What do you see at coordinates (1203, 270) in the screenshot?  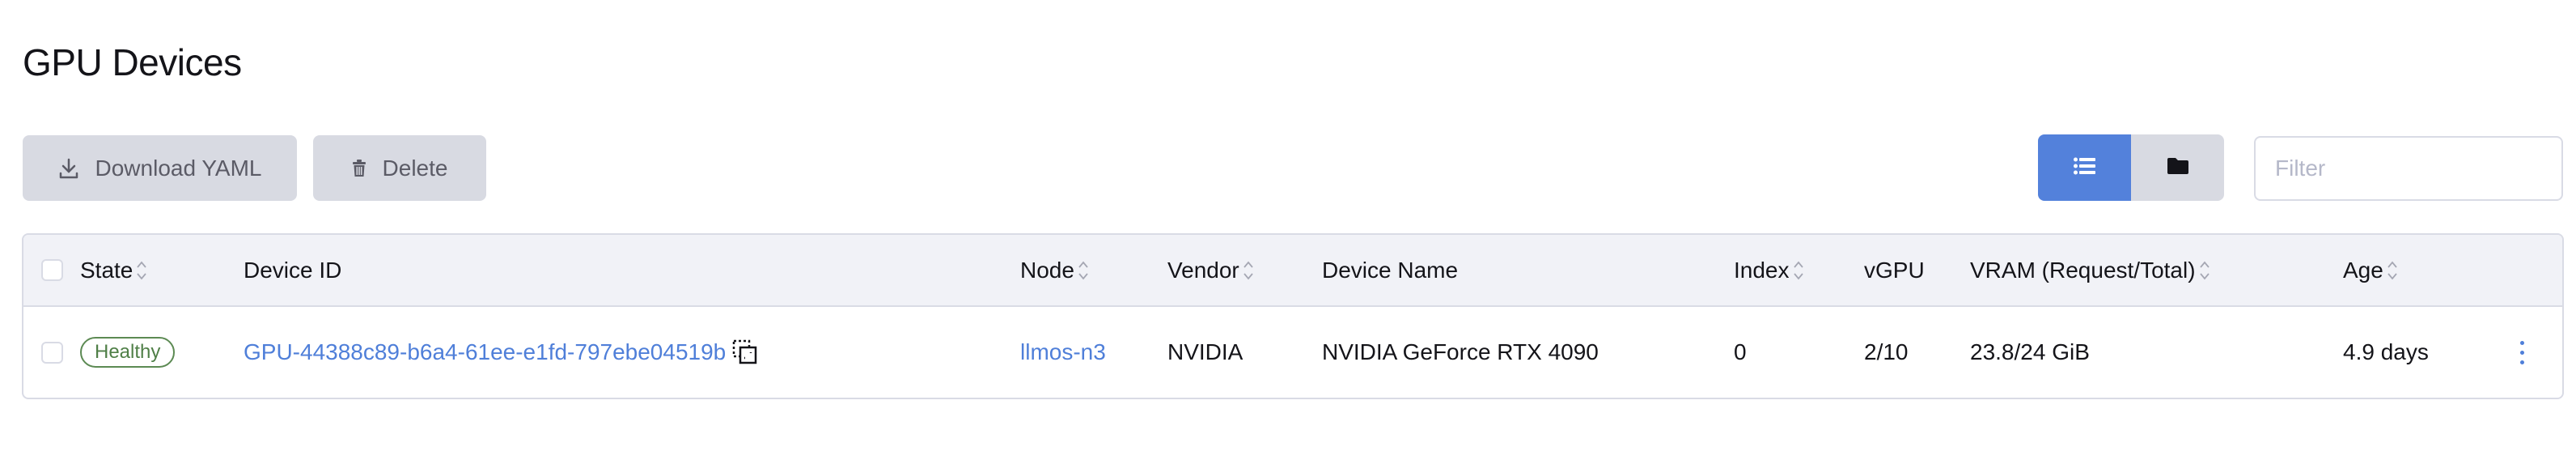 I see `column-label: Vendor` at bounding box center [1203, 270].